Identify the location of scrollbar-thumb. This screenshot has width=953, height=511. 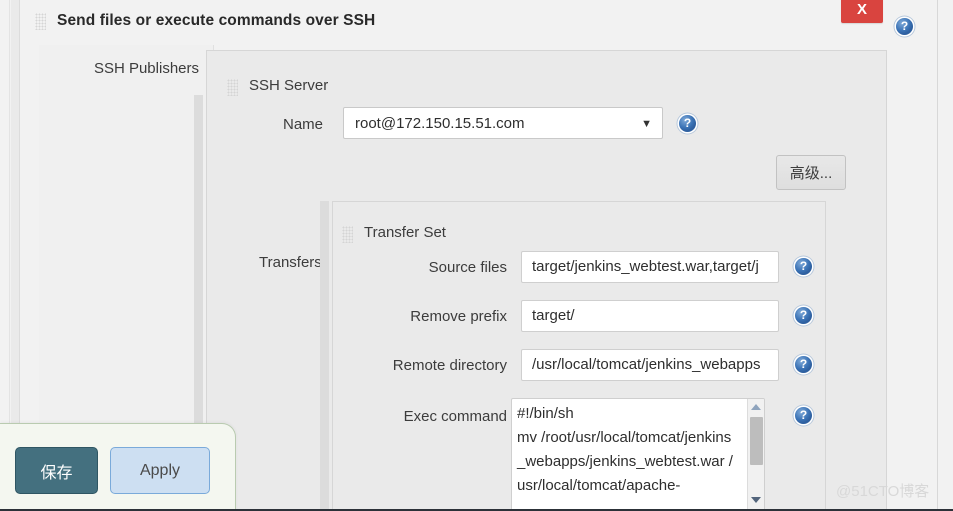
(756, 441).